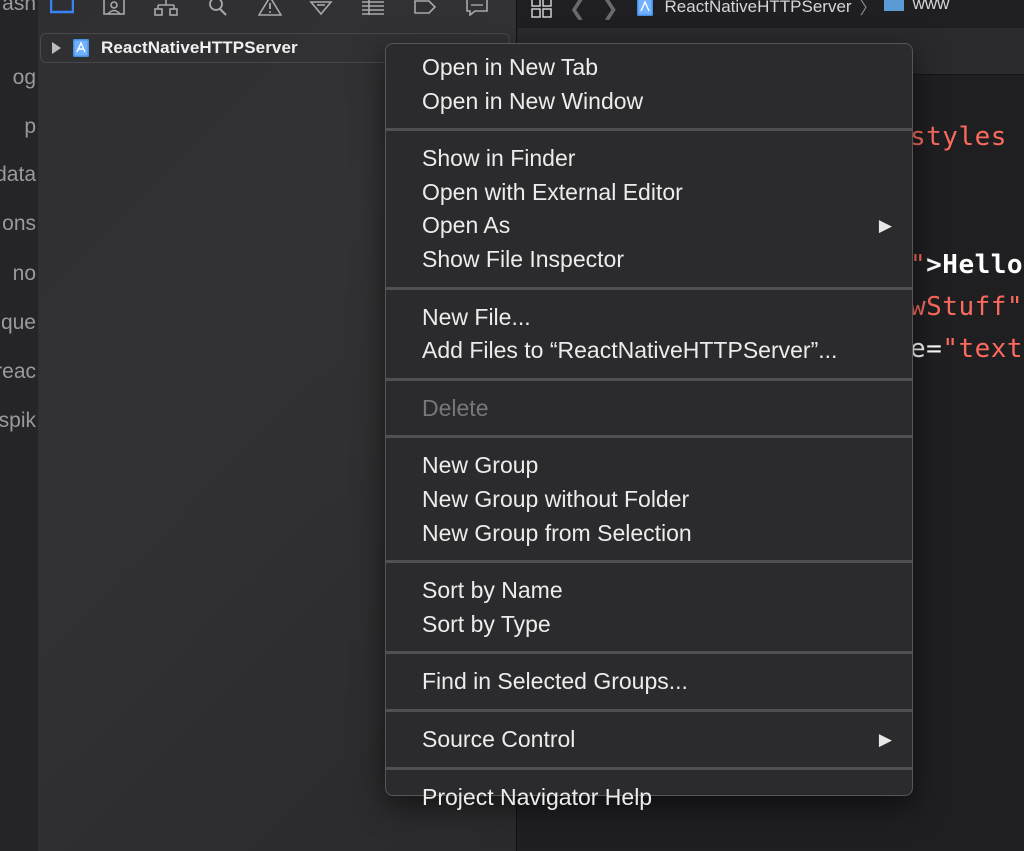 This screenshot has height=851, width=1024. I want to click on menu-item-sort-by-type: Sort by Type, so click(649, 625).